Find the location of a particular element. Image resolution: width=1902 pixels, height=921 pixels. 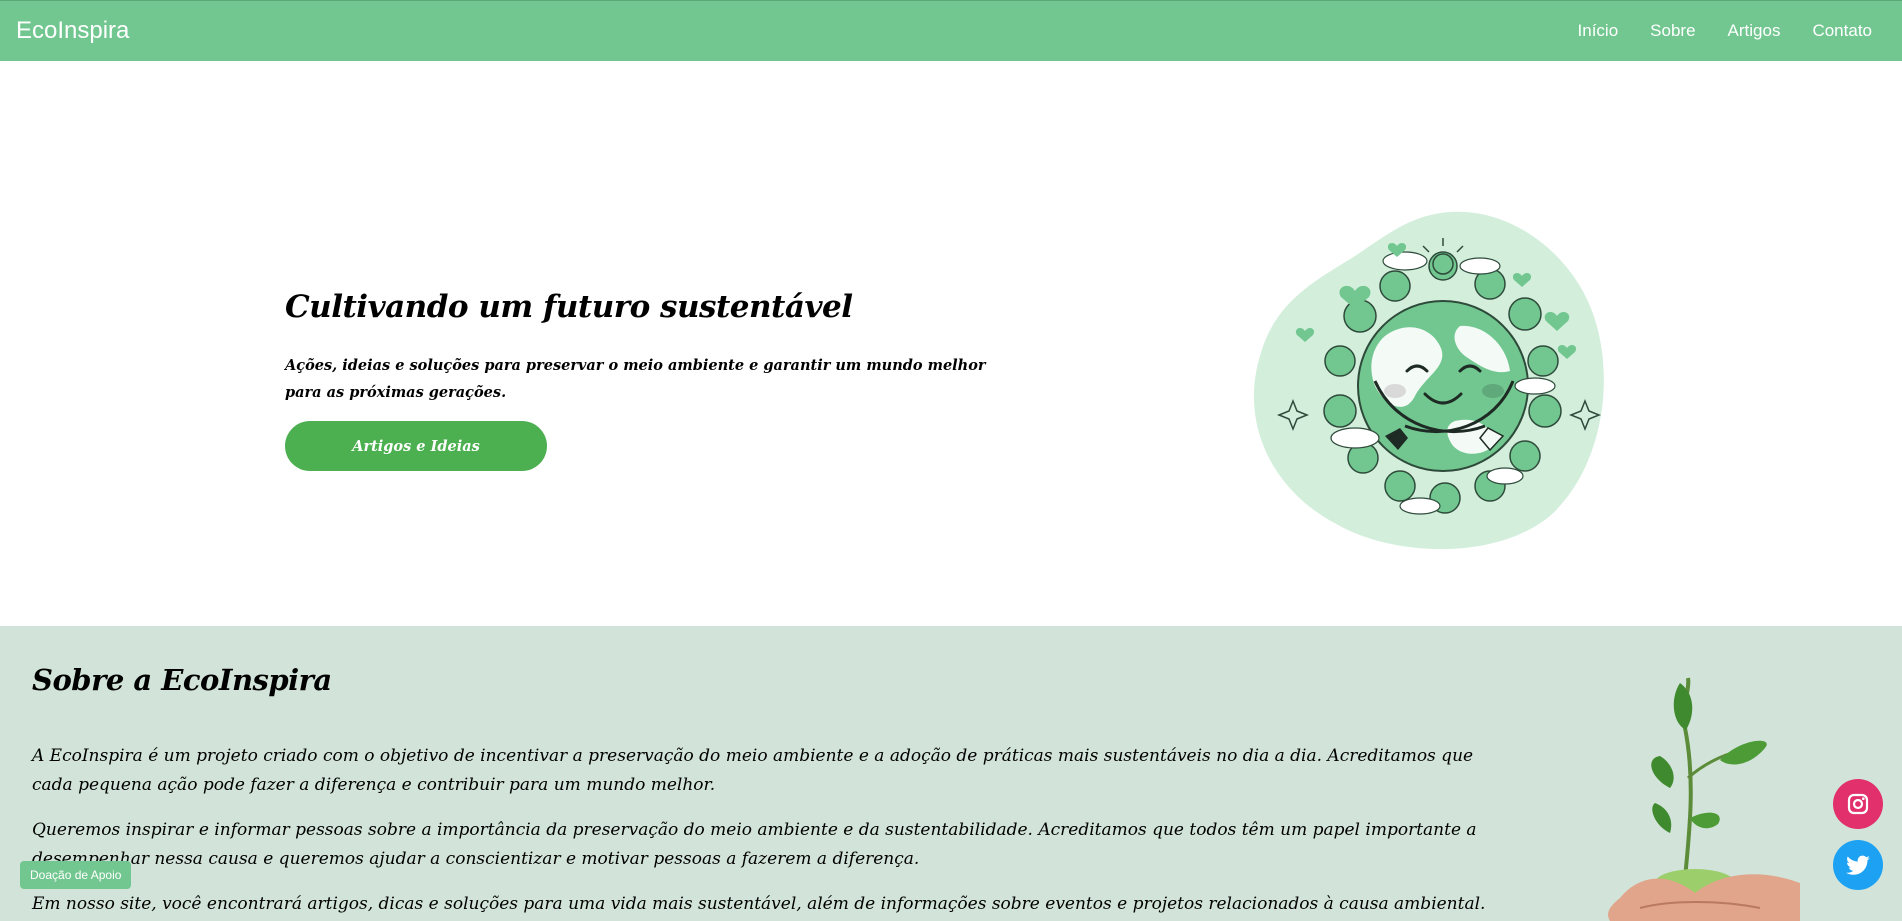

hero-title: Cultivando um futuro sustentável is located at coordinates (569, 307).